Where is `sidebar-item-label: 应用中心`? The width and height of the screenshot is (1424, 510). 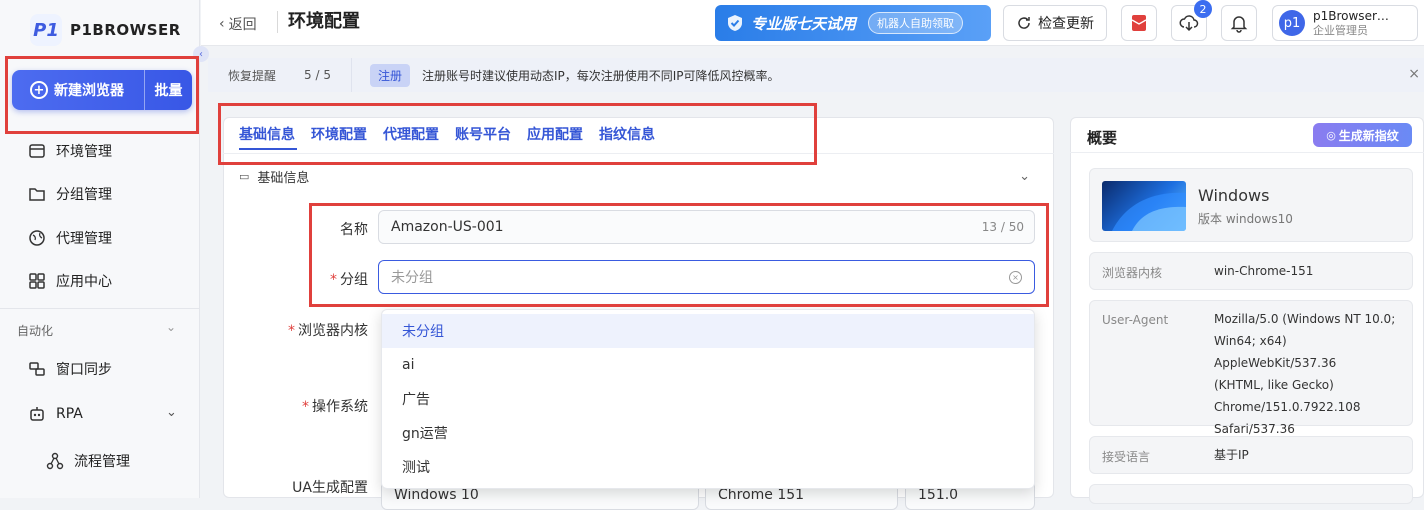 sidebar-item-label: 应用中心 is located at coordinates (84, 282).